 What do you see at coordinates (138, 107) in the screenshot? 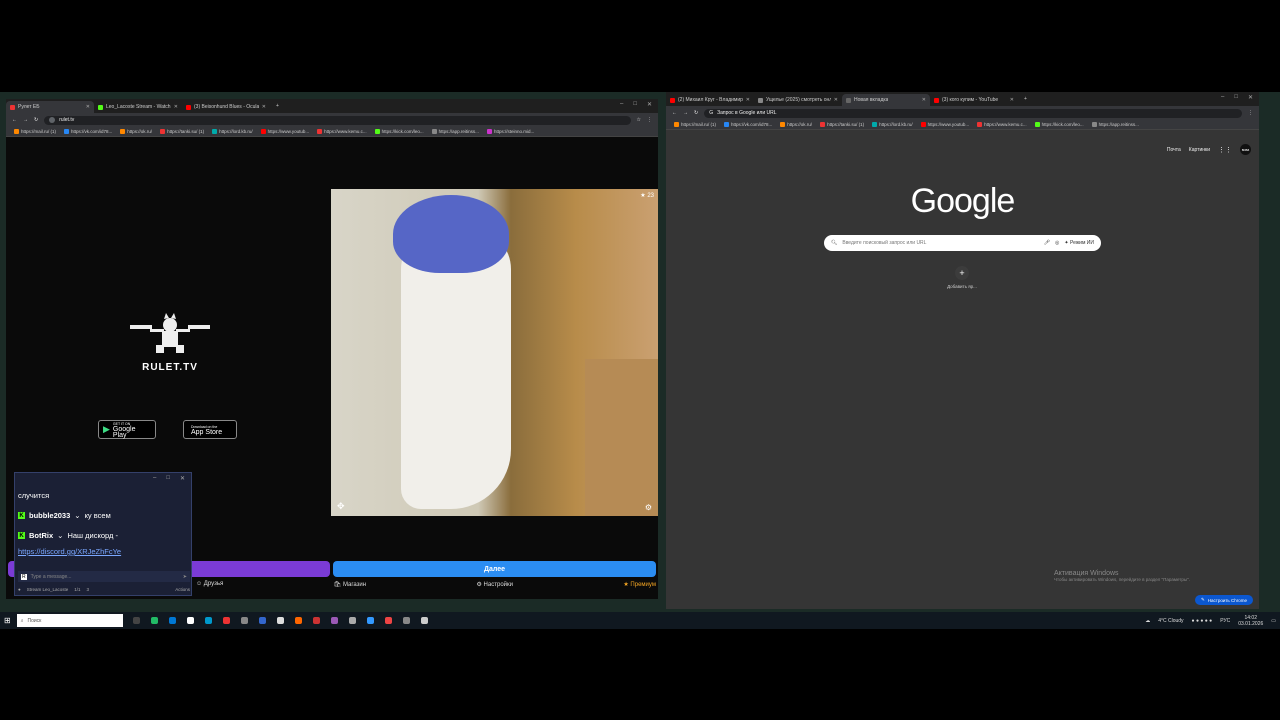
I see `browser-tab: Leo_Lacoste Stream - Watch L ✕` at bounding box center [138, 107].